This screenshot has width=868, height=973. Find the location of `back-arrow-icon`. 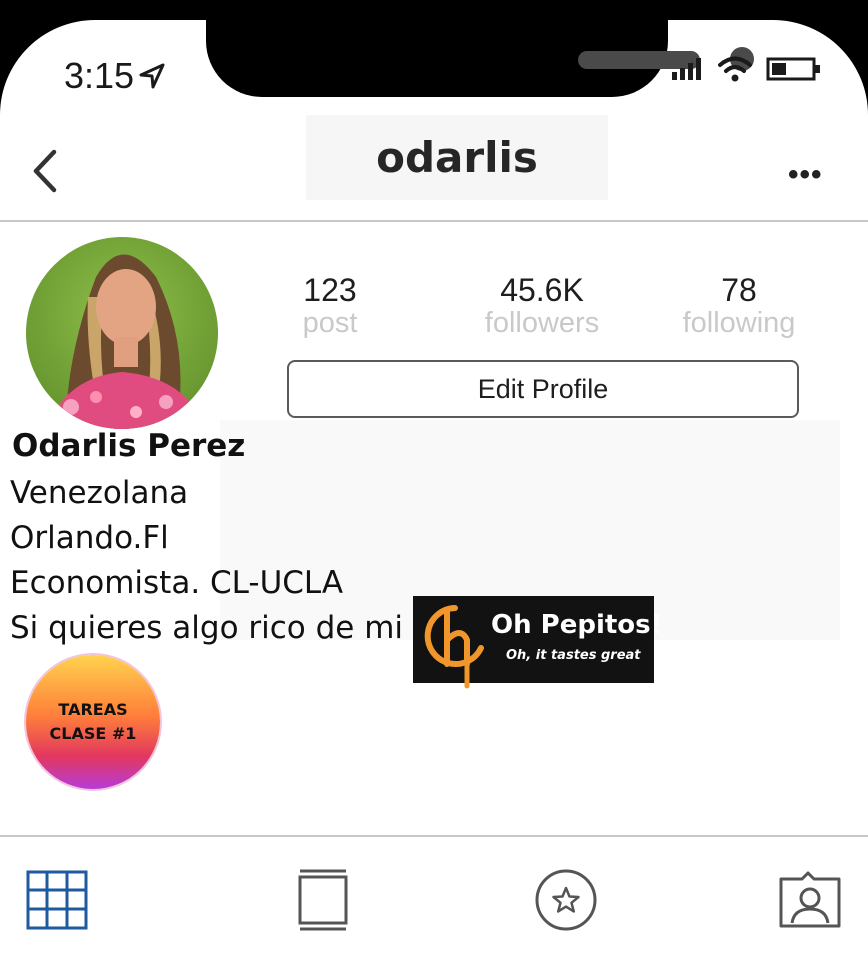

back-arrow-icon is located at coordinates (45, 171).